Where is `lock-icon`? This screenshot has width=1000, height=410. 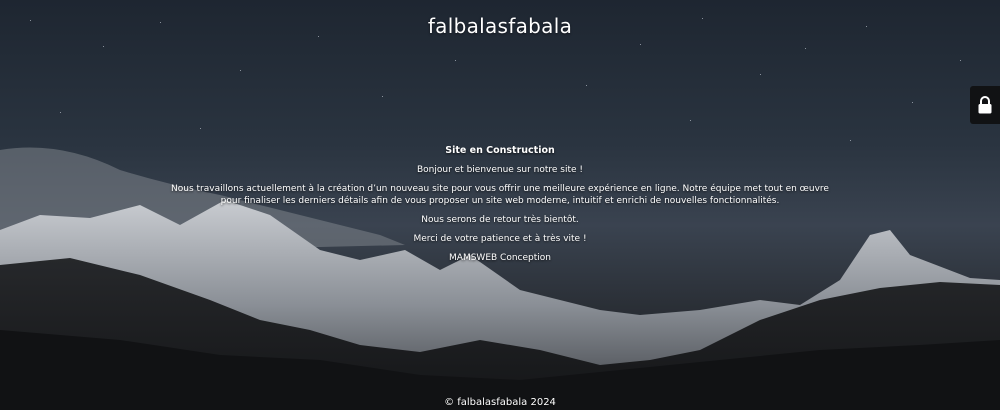
lock-icon is located at coordinates (985, 105).